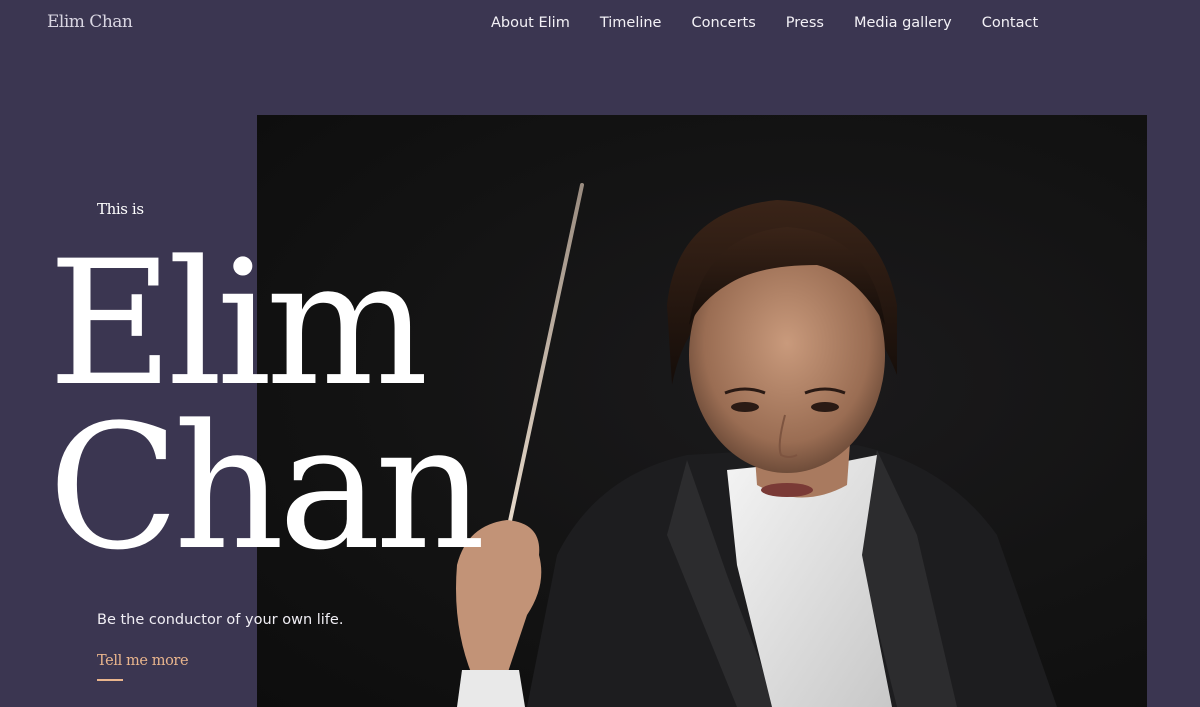  Describe the element at coordinates (787, 490) in the screenshot. I see `lips-shape` at that location.